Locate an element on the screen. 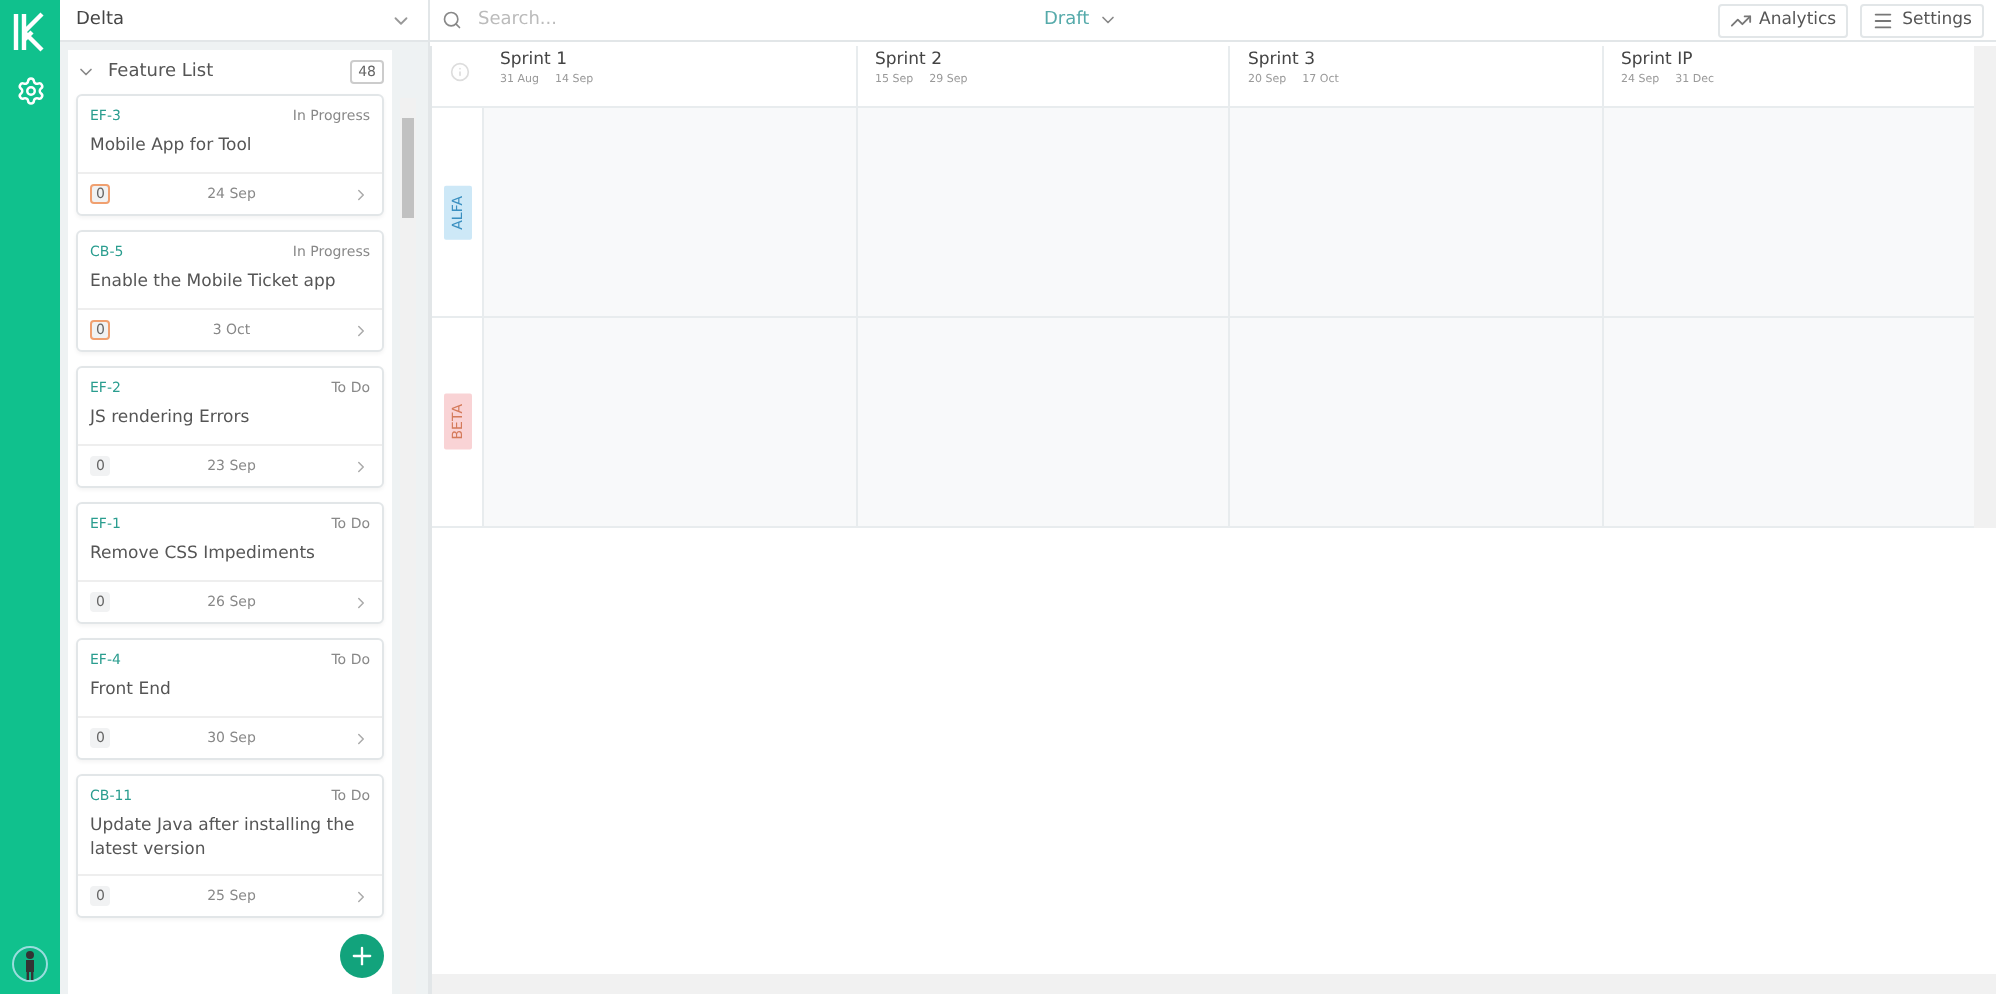 The image size is (1996, 994). logo-icon is located at coordinates (30, 32).